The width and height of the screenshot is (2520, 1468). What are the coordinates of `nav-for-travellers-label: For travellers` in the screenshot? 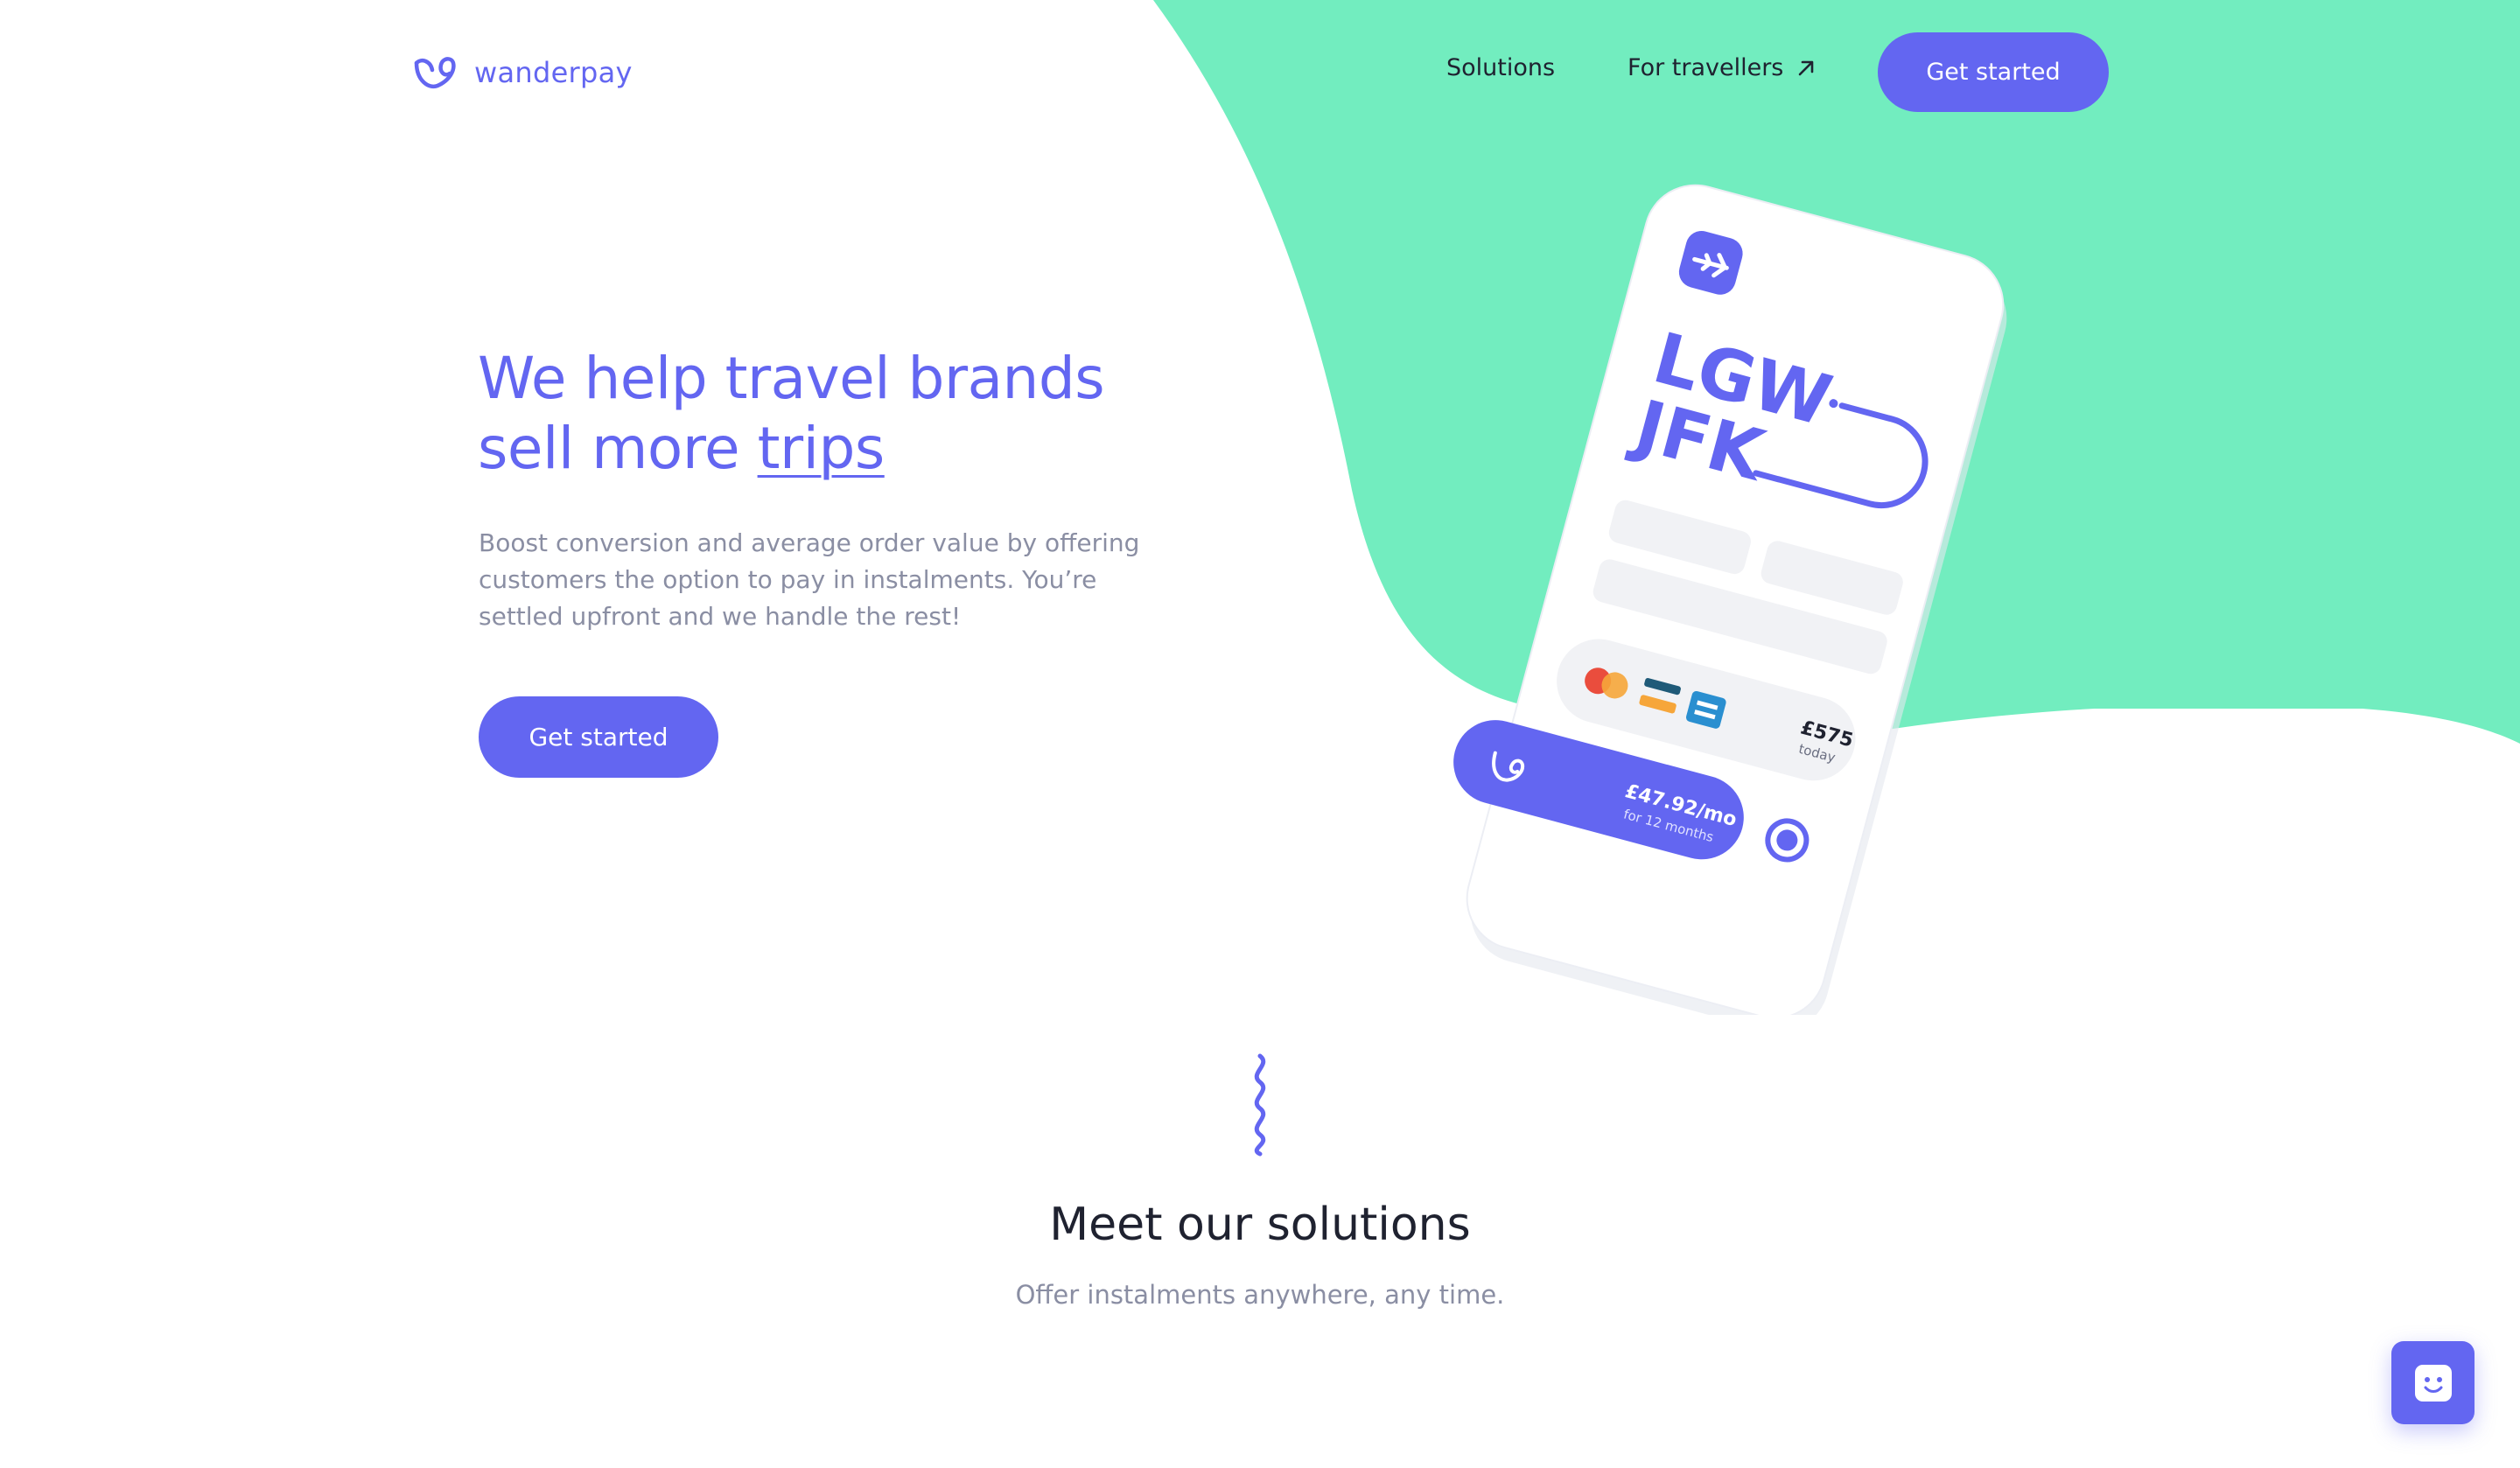 It's located at (1706, 67).